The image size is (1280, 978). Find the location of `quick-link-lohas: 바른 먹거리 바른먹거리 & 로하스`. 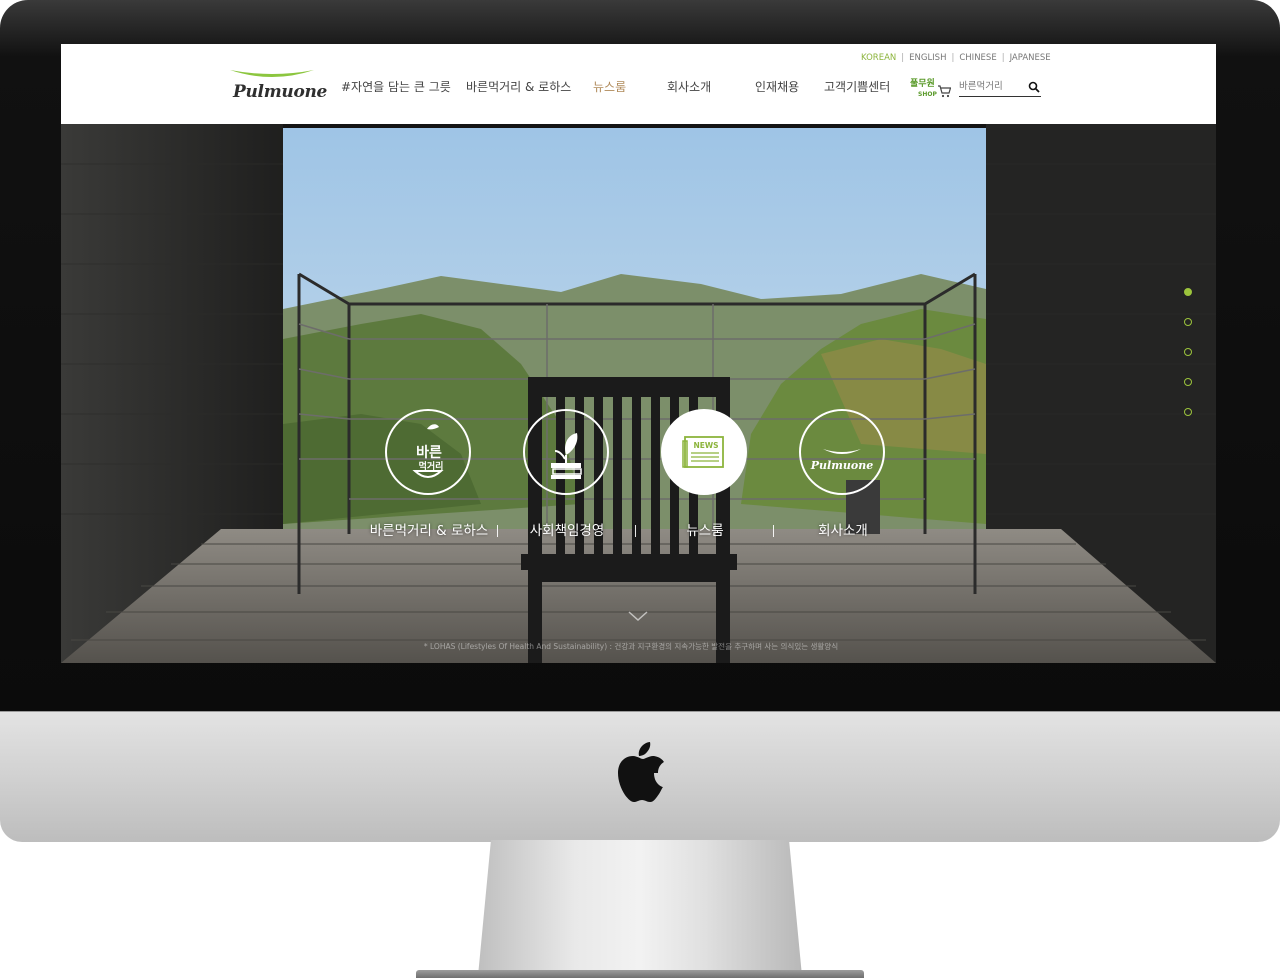

quick-link-lohas: 바른 먹거리 바른먹거리 & 로하스 is located at coordinates (424, 474).